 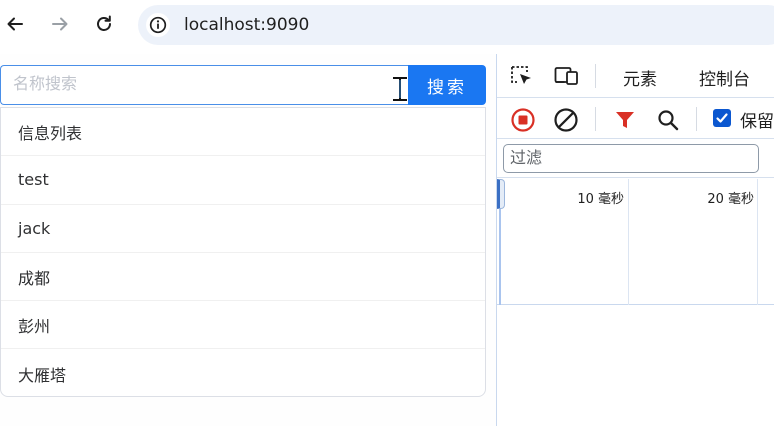 I want to click on arrow-left-icon, so click(x=15, y=24).